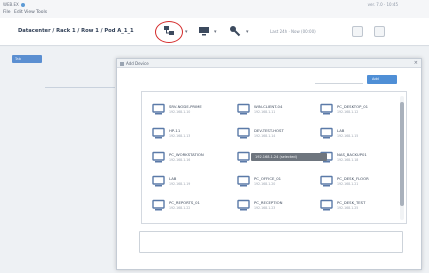 Image resolution: width=429 pixels, height=273 pixels. I want to click on device-name: PC_WORKSTATION, so click(186, 154).